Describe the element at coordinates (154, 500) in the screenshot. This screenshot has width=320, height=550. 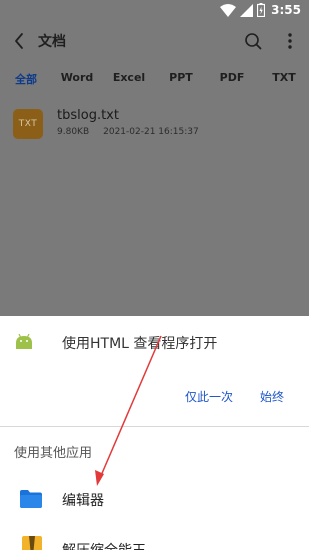
I see `app-option-editor: 编辑器` at that location.